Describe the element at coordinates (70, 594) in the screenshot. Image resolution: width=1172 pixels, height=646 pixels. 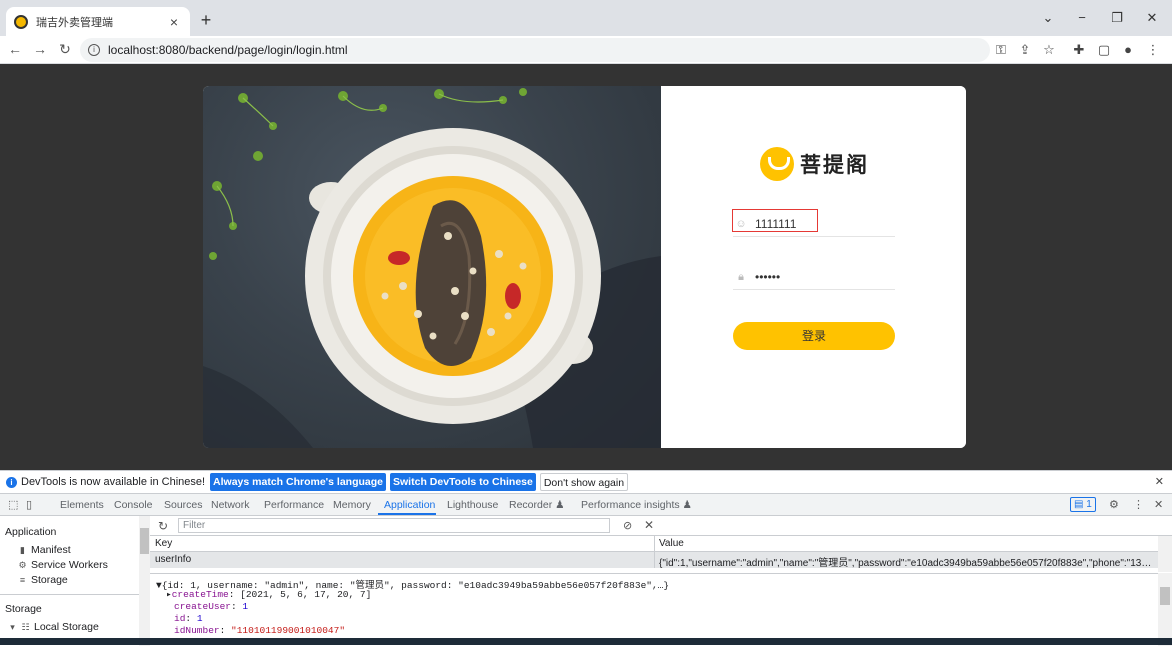
I see `sidebar-divider` at that location.